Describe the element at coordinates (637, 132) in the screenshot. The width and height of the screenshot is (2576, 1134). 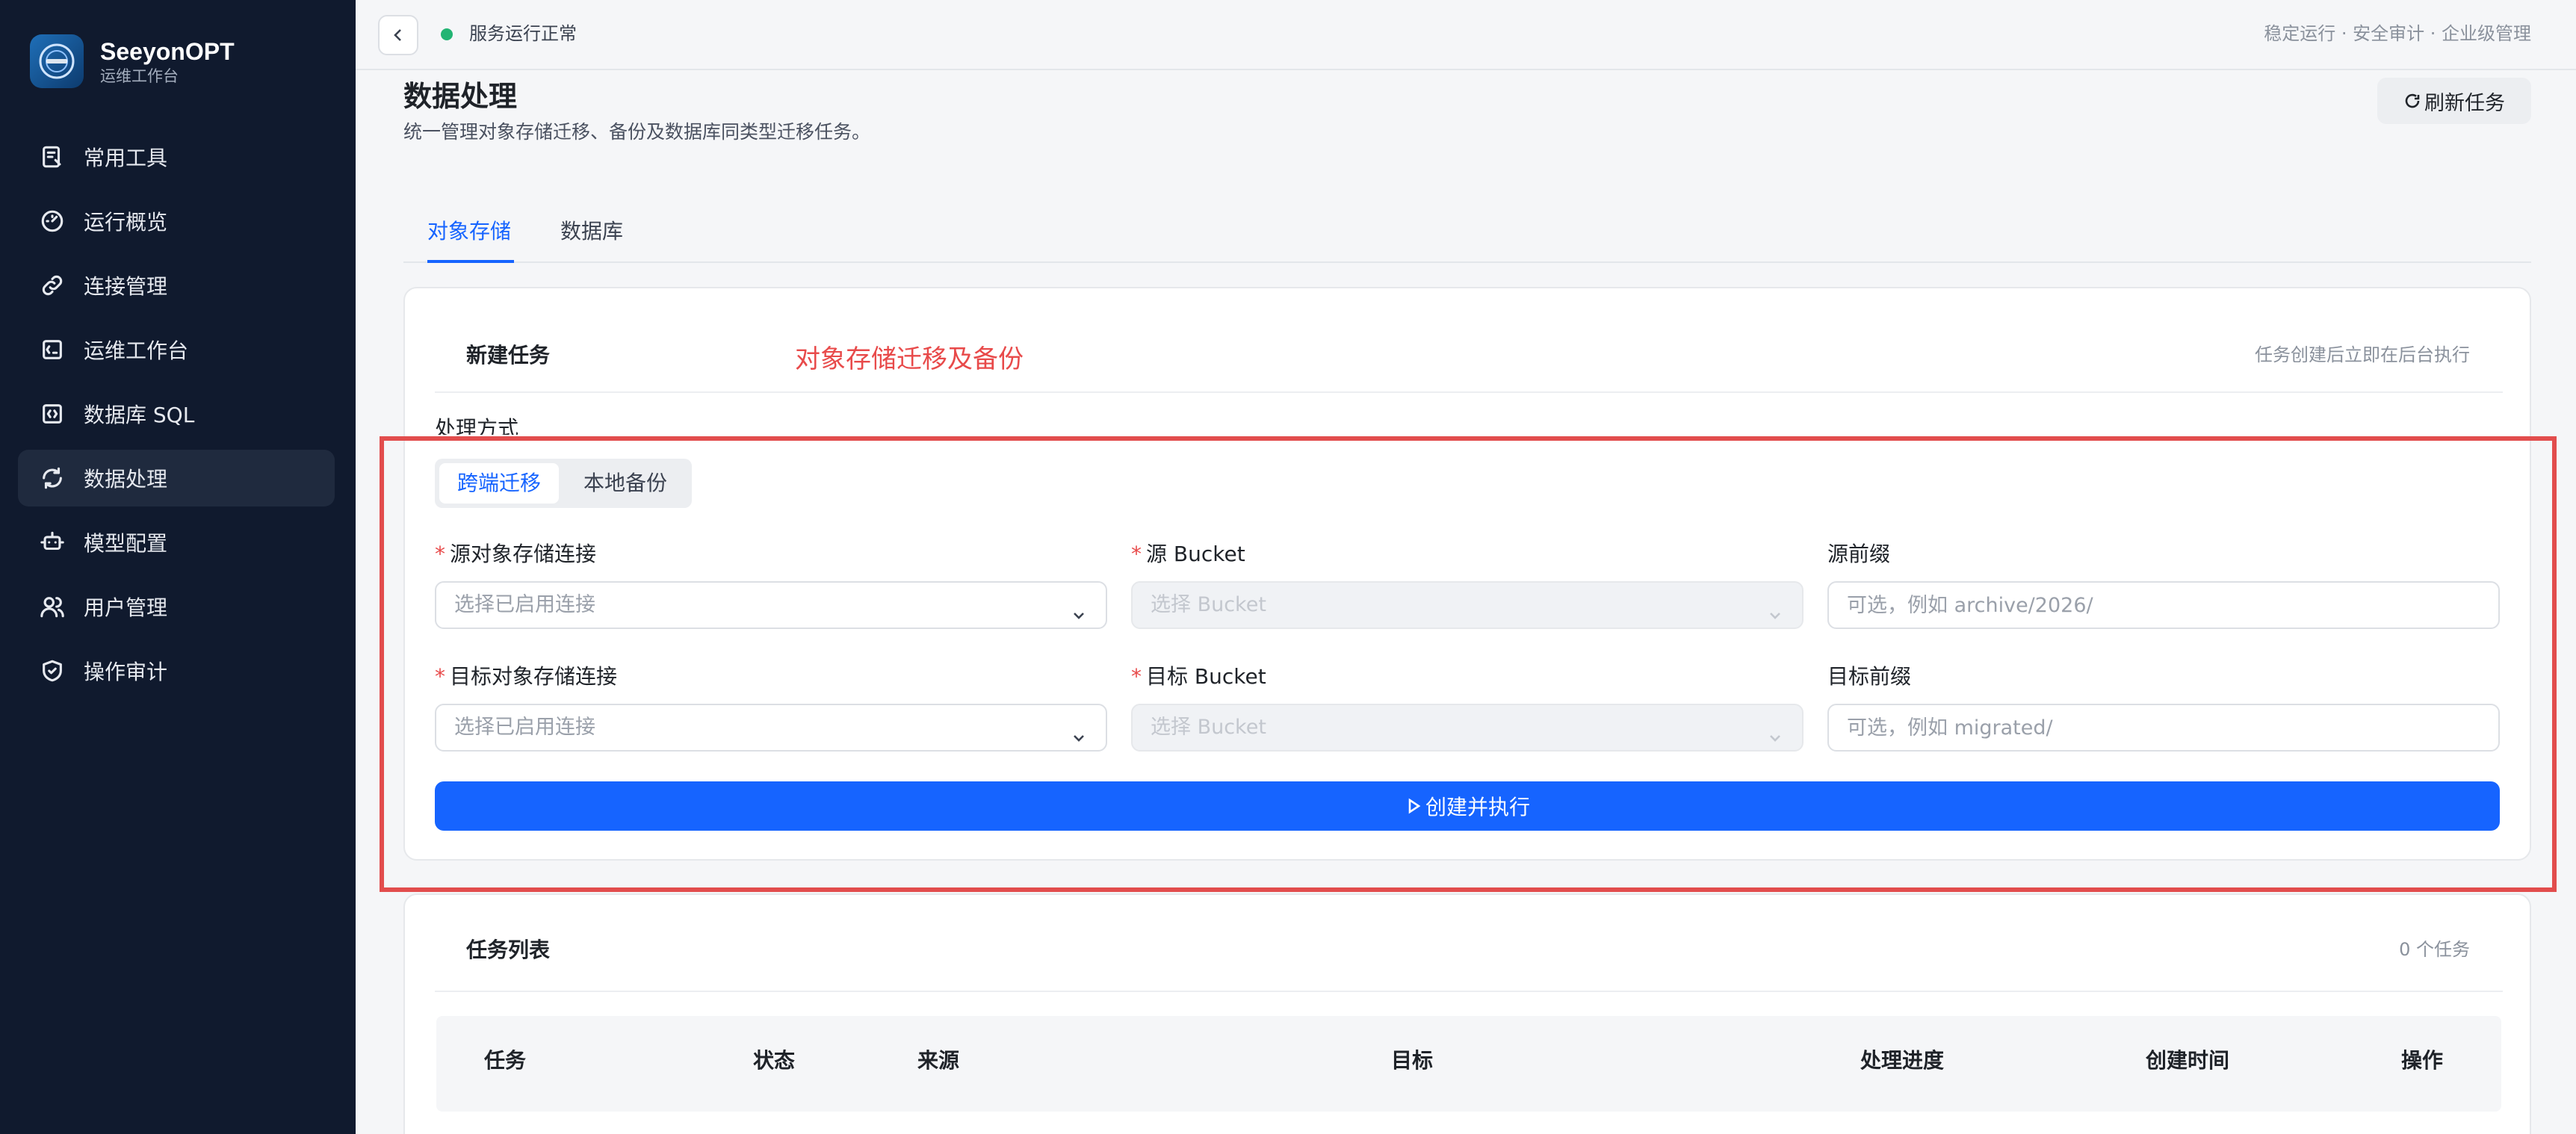
I see `page-description: 统一管理对象存储迁移、备份及数据库同类型迁移任务。` at that location.